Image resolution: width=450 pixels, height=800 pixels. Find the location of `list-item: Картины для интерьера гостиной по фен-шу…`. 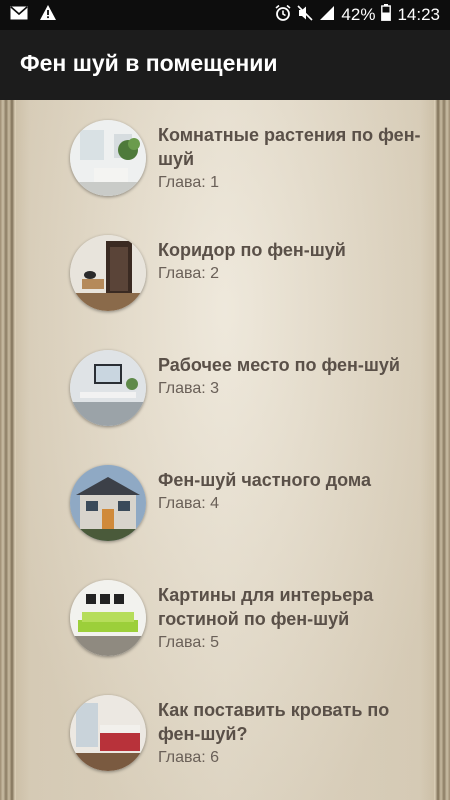

list-item: Картины для интерьера гостиной по фен-шу… is located at coordinates (225, 627).